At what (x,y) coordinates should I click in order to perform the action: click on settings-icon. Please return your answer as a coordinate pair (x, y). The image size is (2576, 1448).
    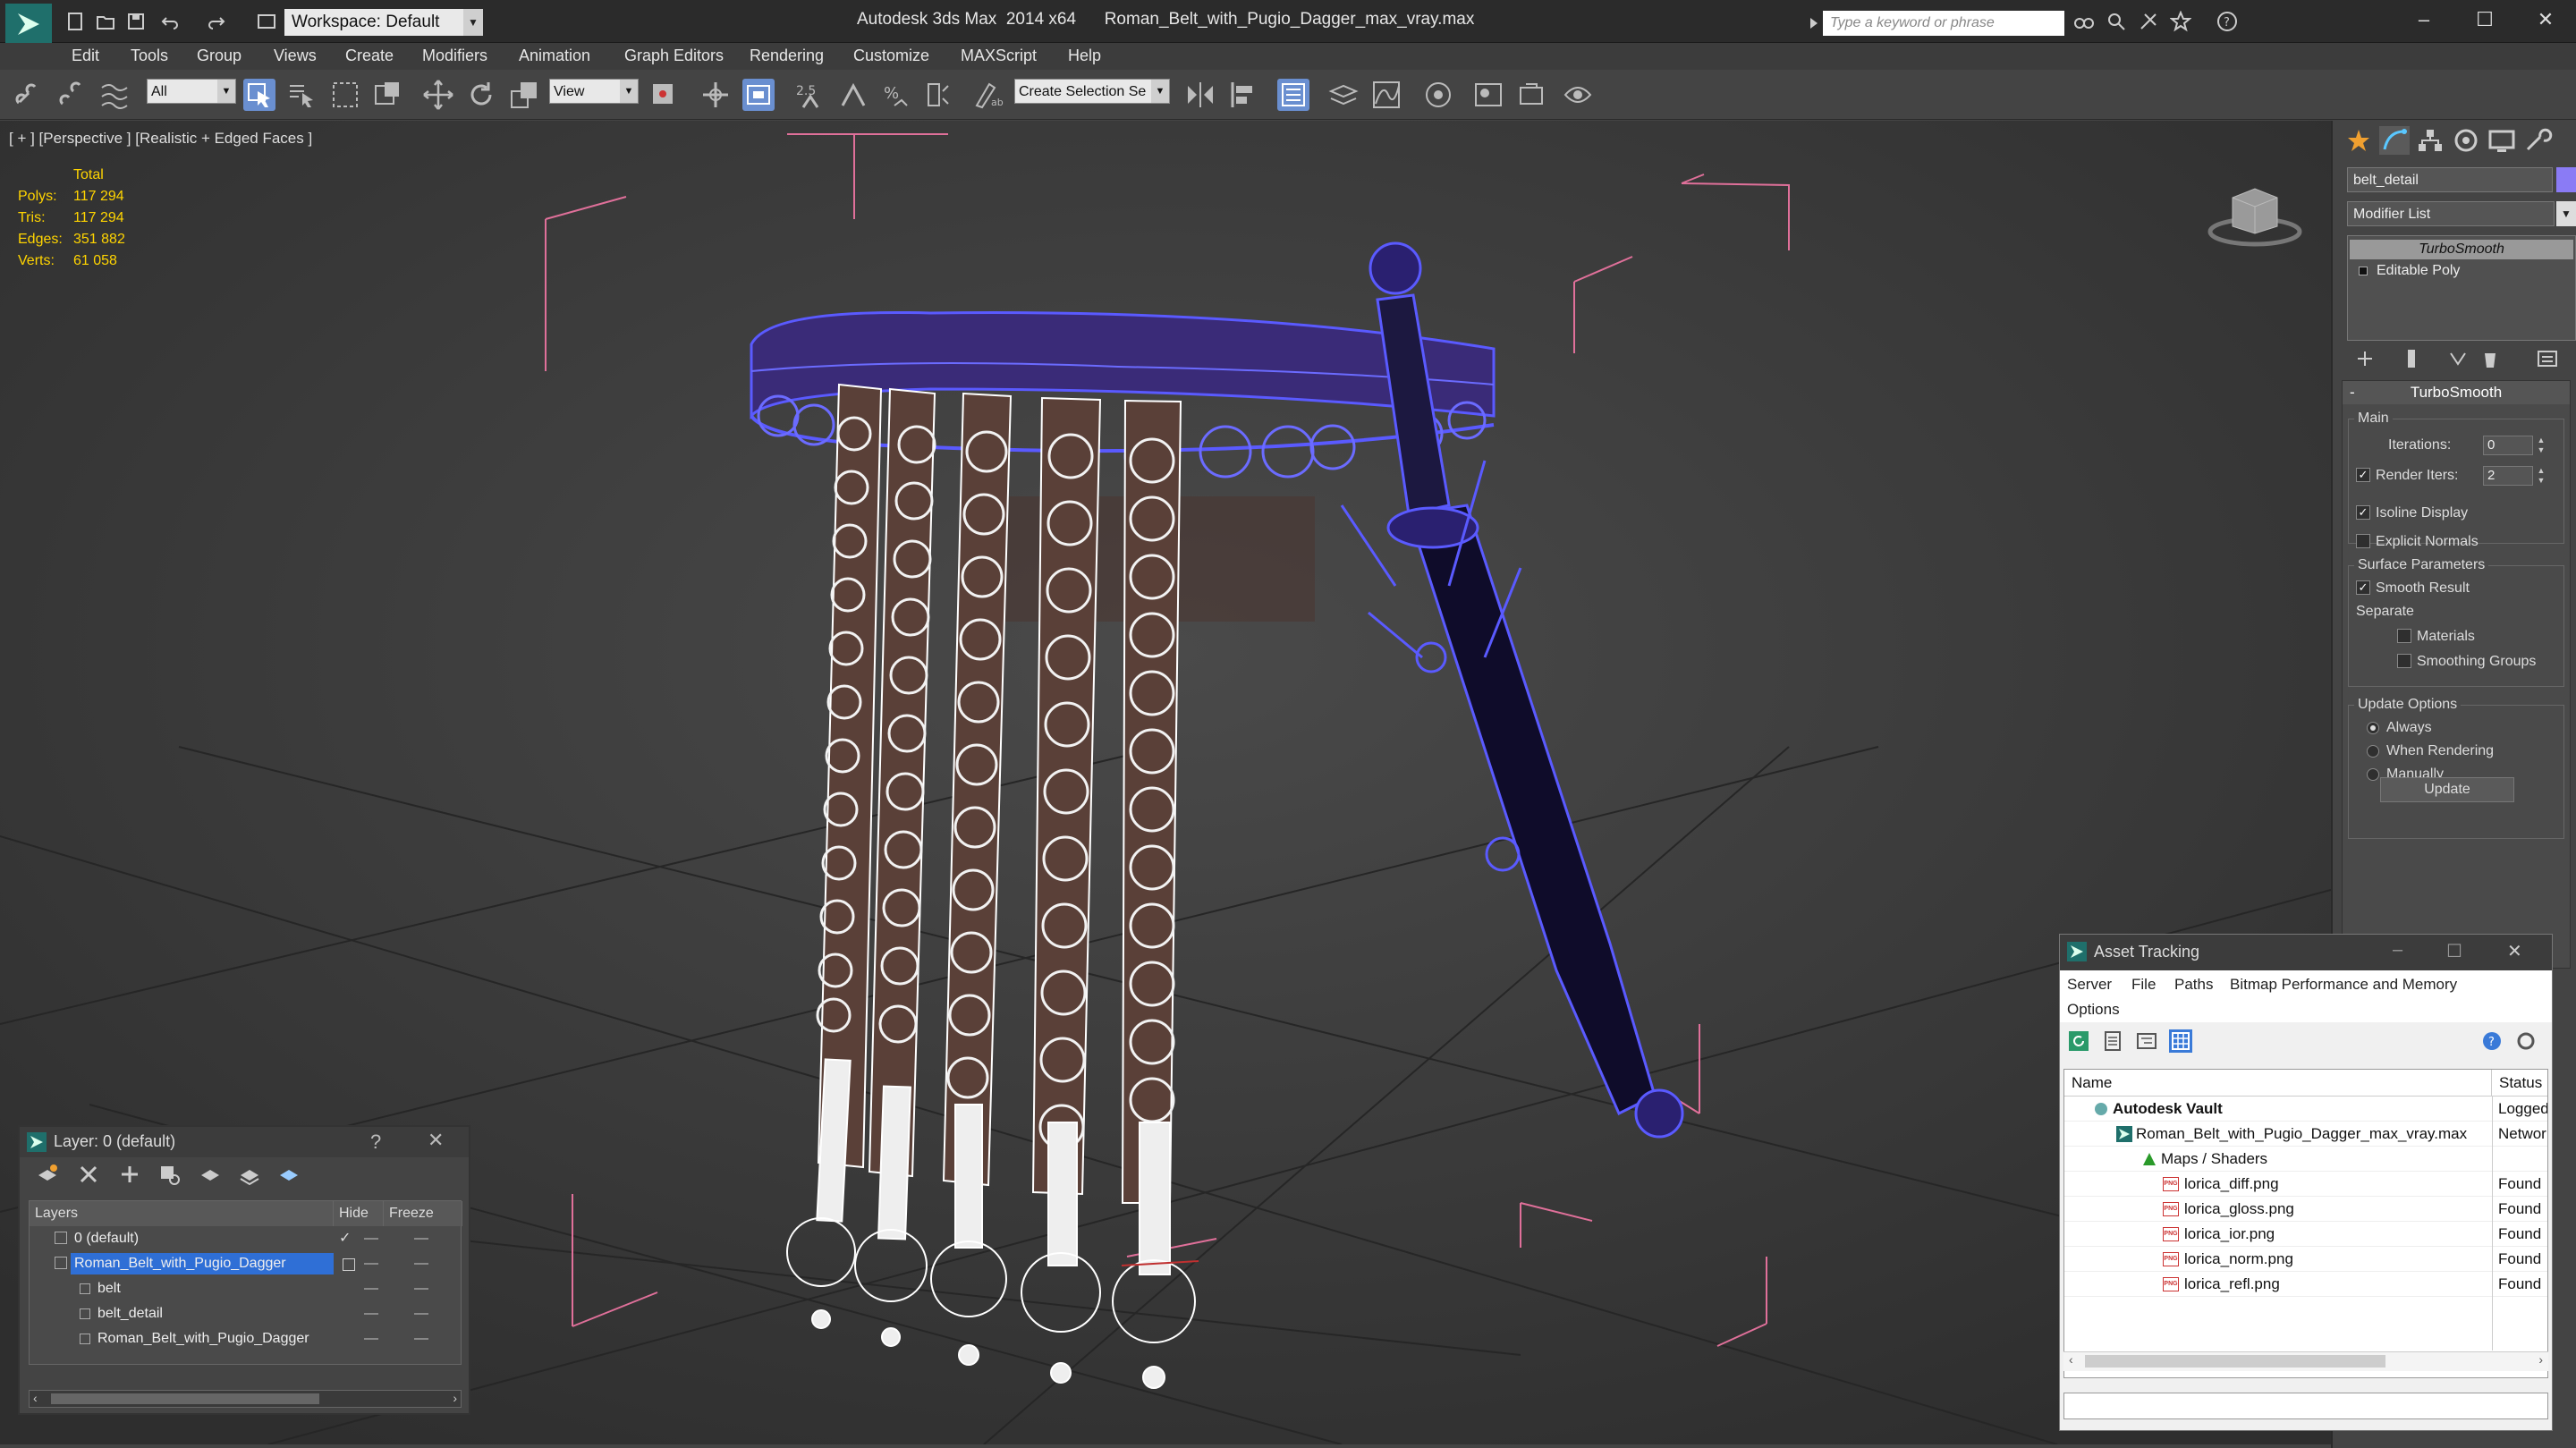
    Looking at the image, I should click on (2526, 1041).